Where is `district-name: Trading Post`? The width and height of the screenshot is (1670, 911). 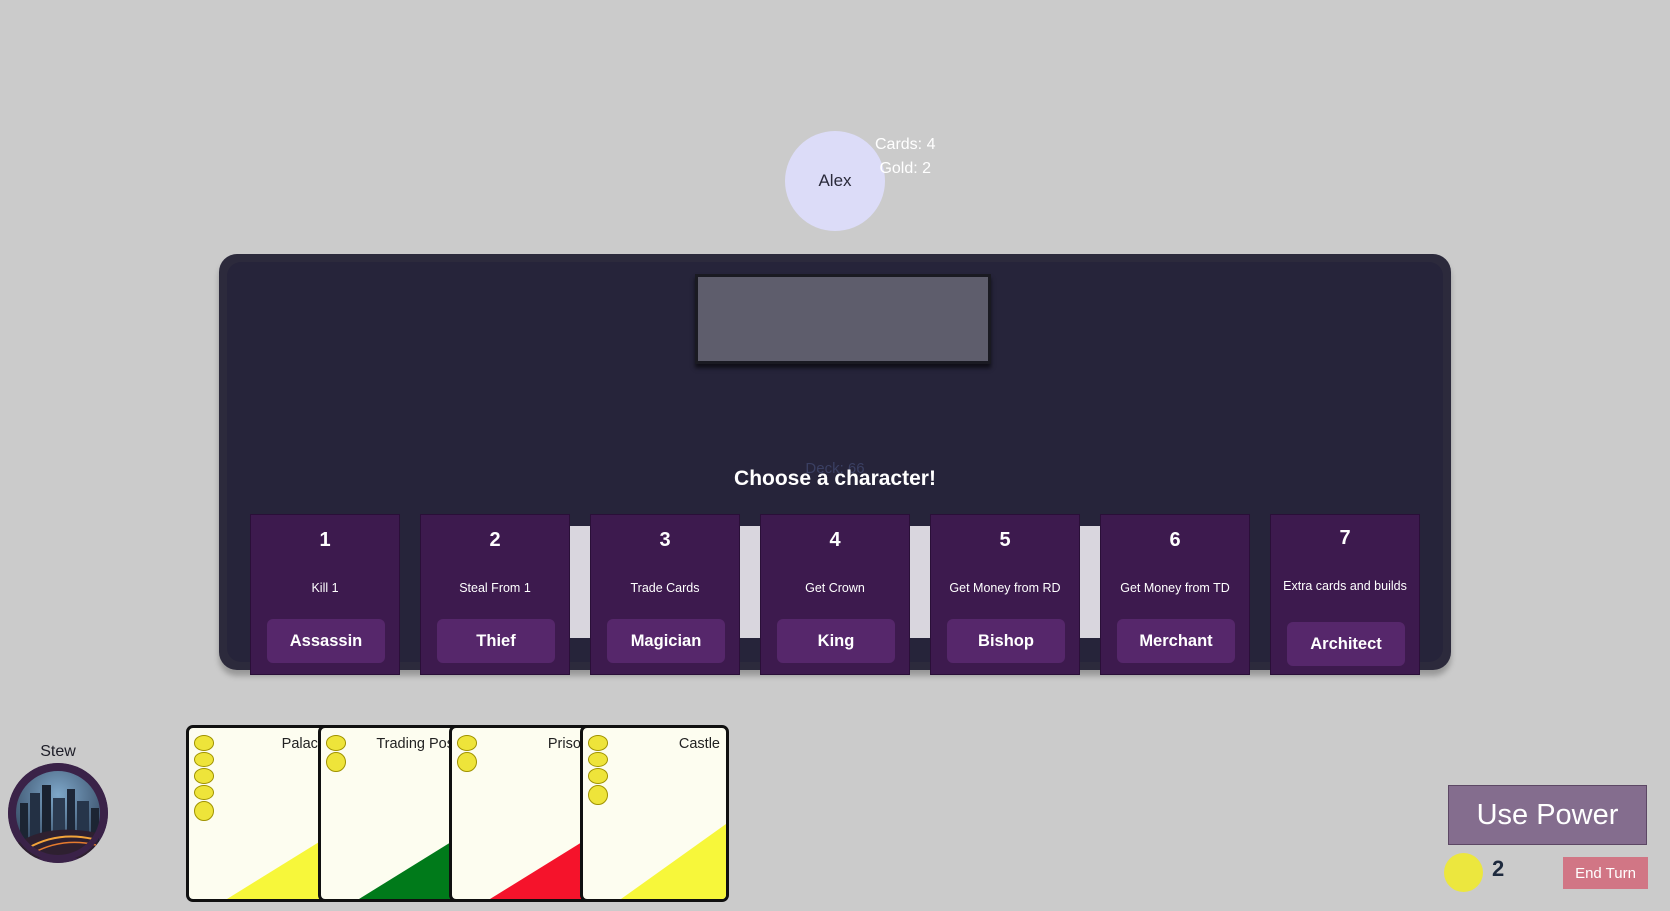 district-name: Trading Post is located at coordinates (417, 744).